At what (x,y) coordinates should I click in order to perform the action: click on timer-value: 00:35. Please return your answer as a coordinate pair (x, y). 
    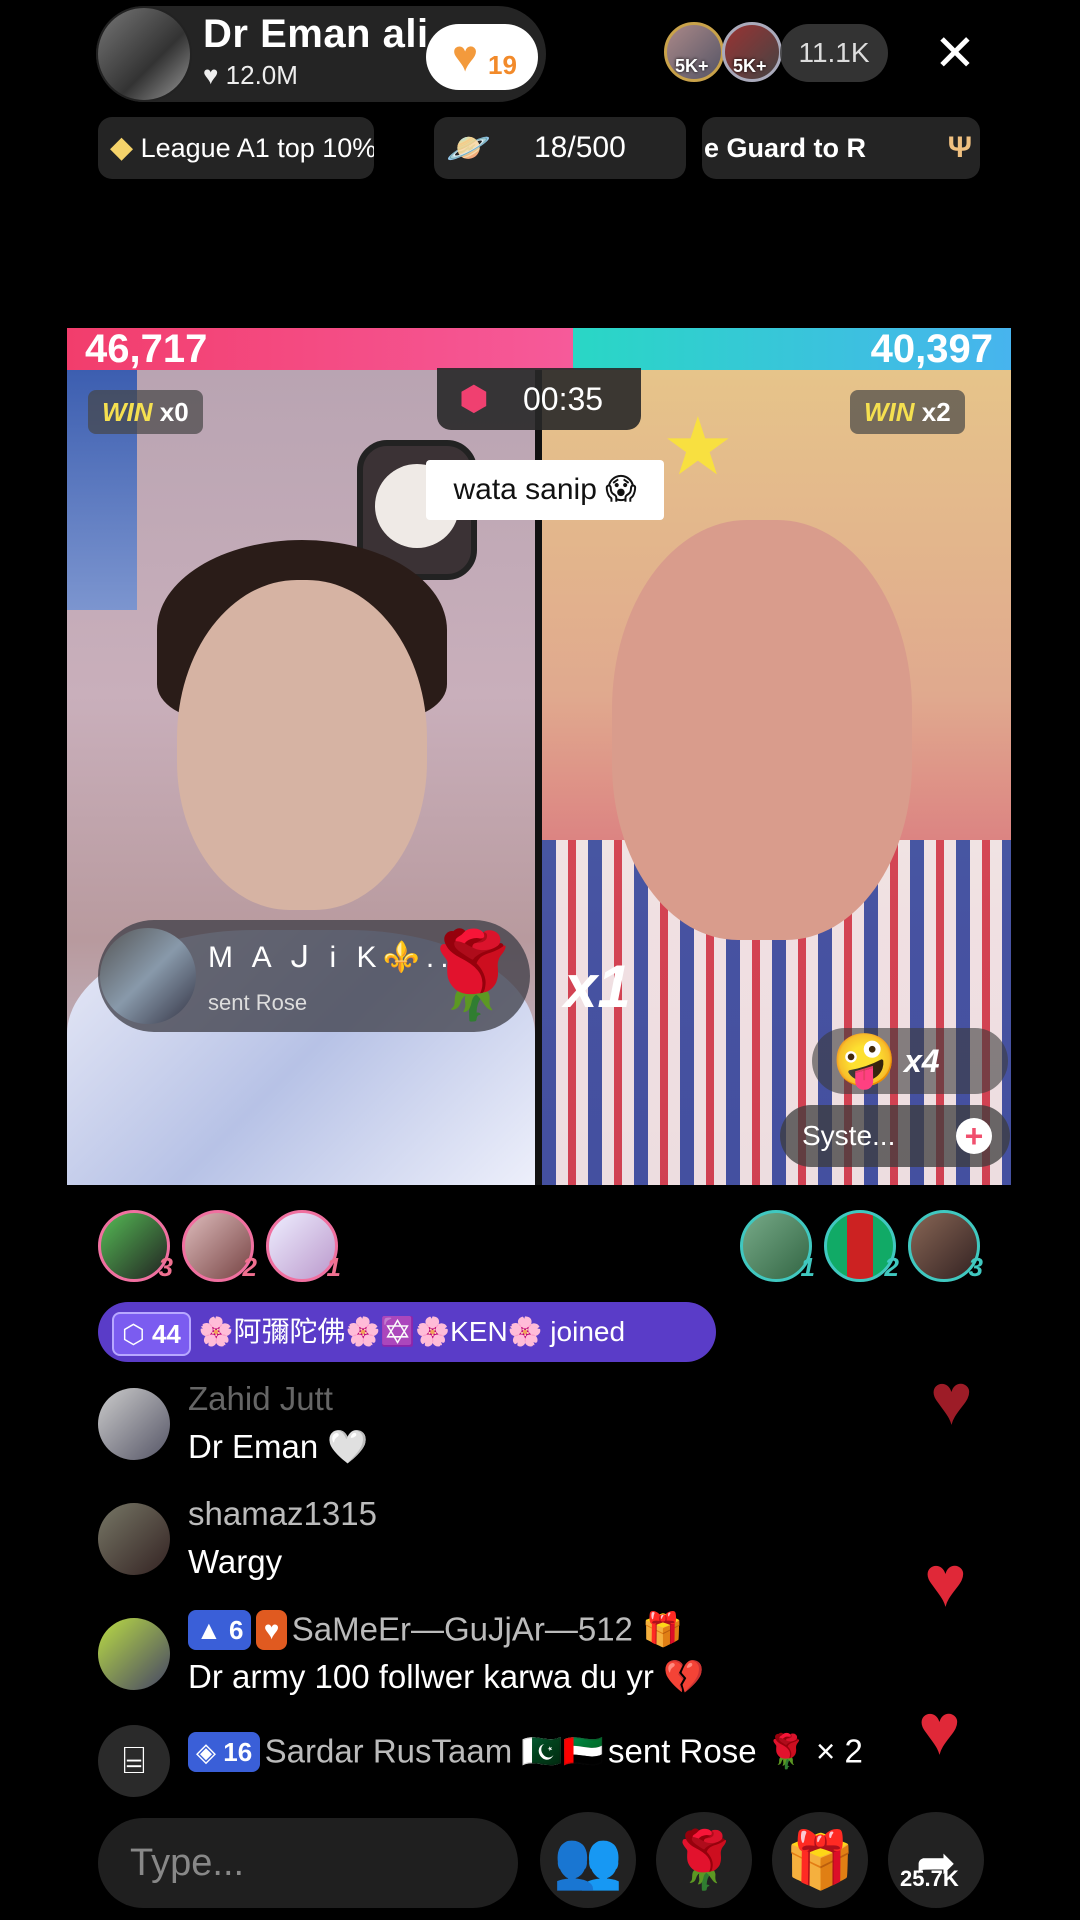
    Looking at the image, I should click on (563, 399).